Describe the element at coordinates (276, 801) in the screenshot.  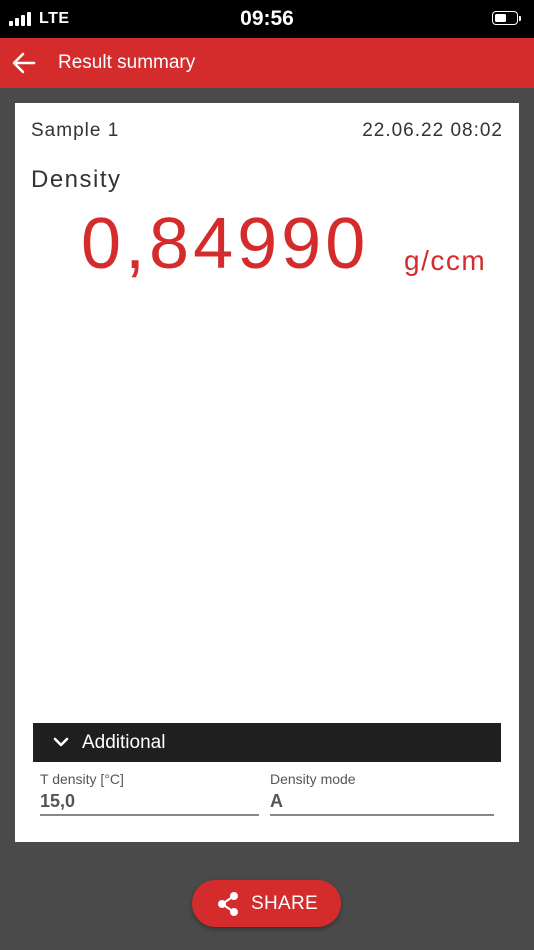
I see `density-mode-value: A` at that location.